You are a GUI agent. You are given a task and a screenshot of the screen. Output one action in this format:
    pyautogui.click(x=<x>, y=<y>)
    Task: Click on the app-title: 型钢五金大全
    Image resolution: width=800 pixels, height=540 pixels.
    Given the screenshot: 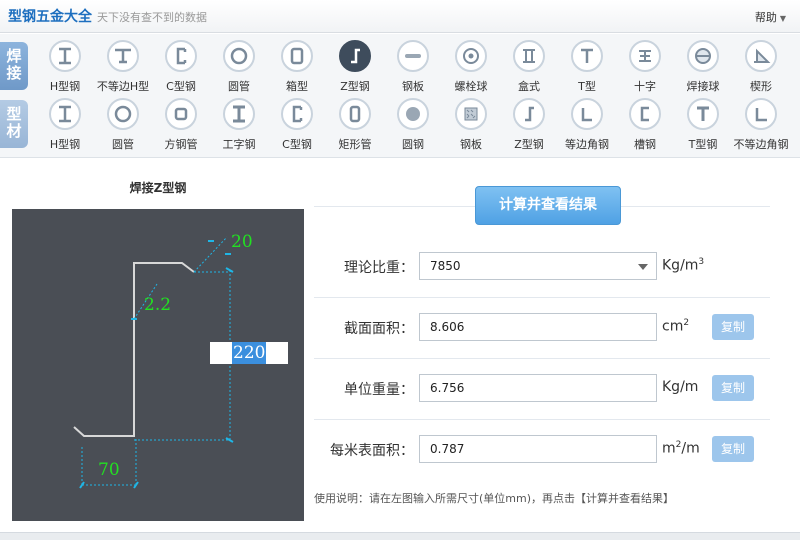 What is the action you would take?
    pyautogui.click(x=50, y=17)
    